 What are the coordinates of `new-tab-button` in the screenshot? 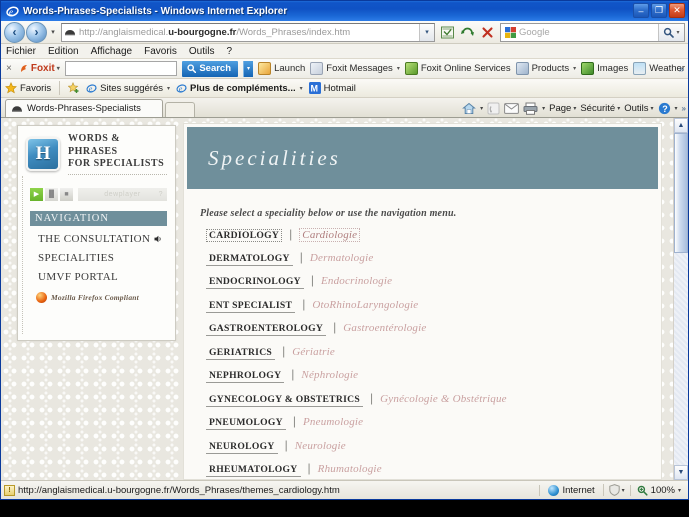 It's located at (180, 109).